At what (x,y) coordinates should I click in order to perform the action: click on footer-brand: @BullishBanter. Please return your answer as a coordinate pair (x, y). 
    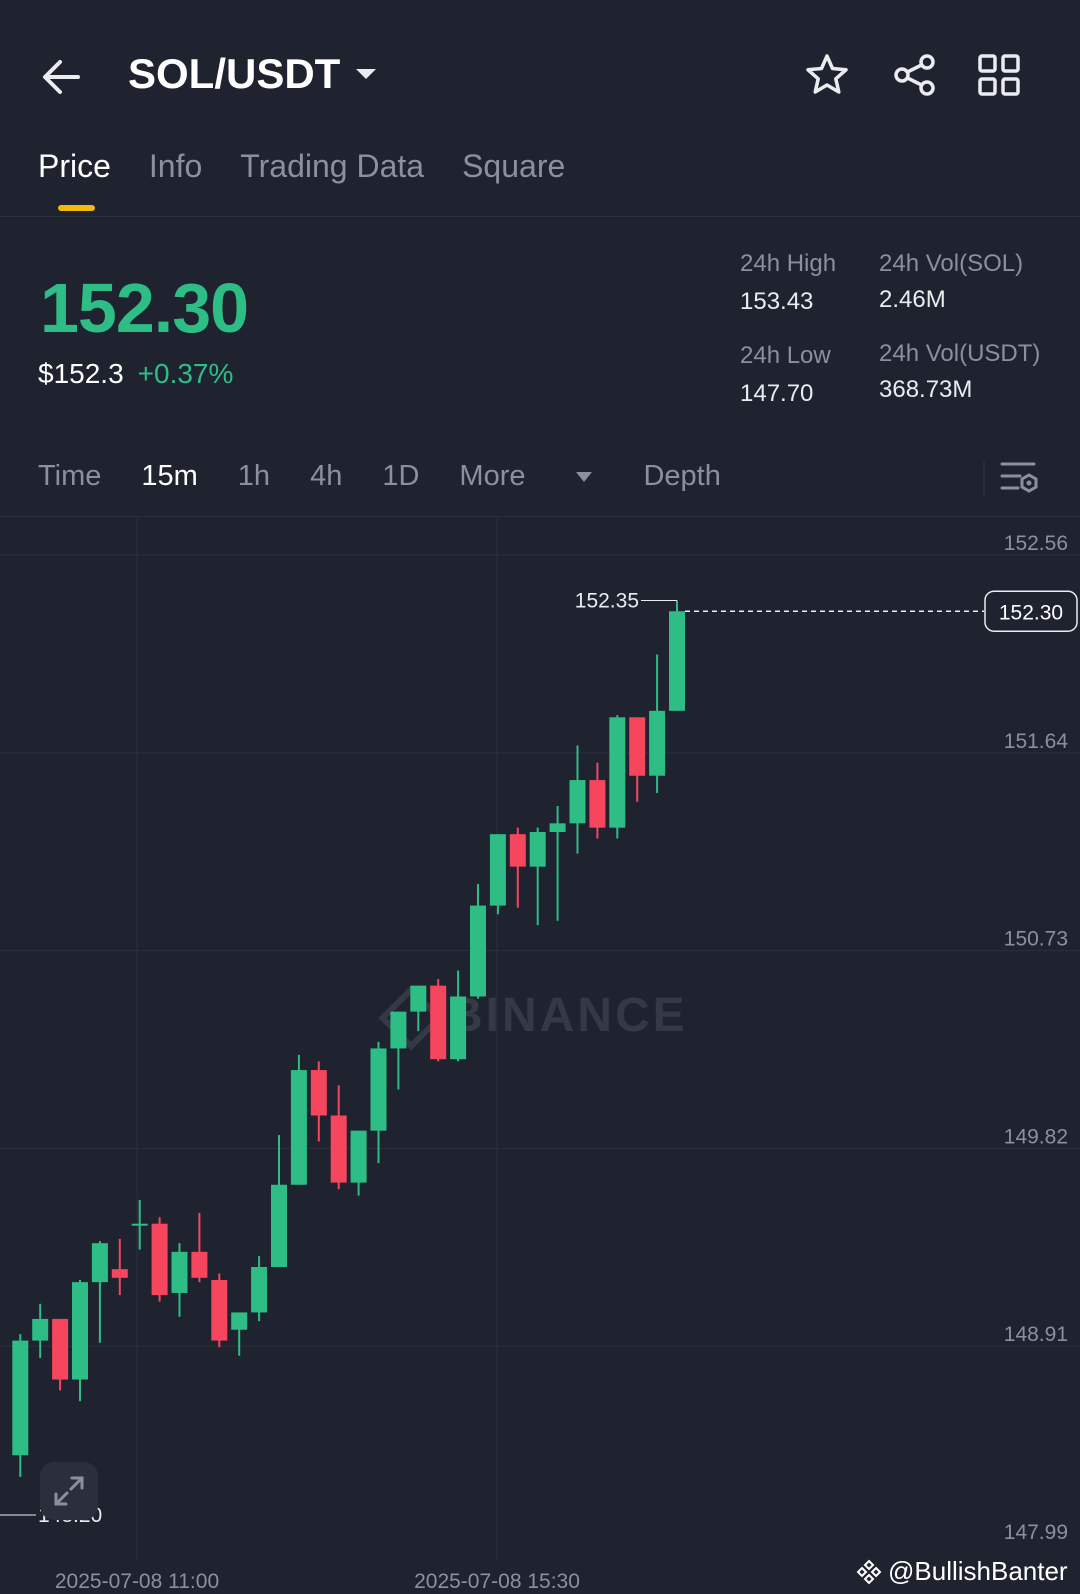
    Looking at the image, I should click on (962, 1571).